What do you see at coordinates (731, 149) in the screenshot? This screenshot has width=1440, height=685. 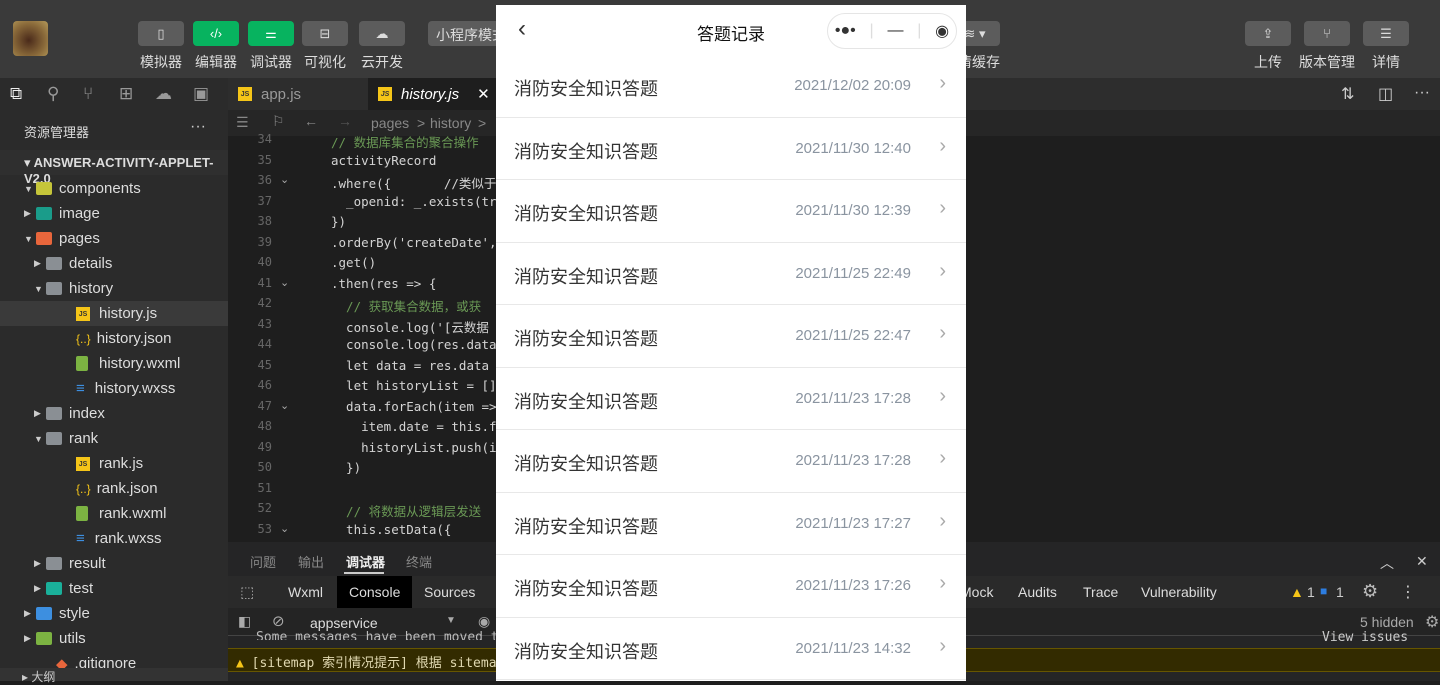 I see `record-item: 消防安全知识答题 2021/11/30 12:40 ›` at bounding box center [731, 149].